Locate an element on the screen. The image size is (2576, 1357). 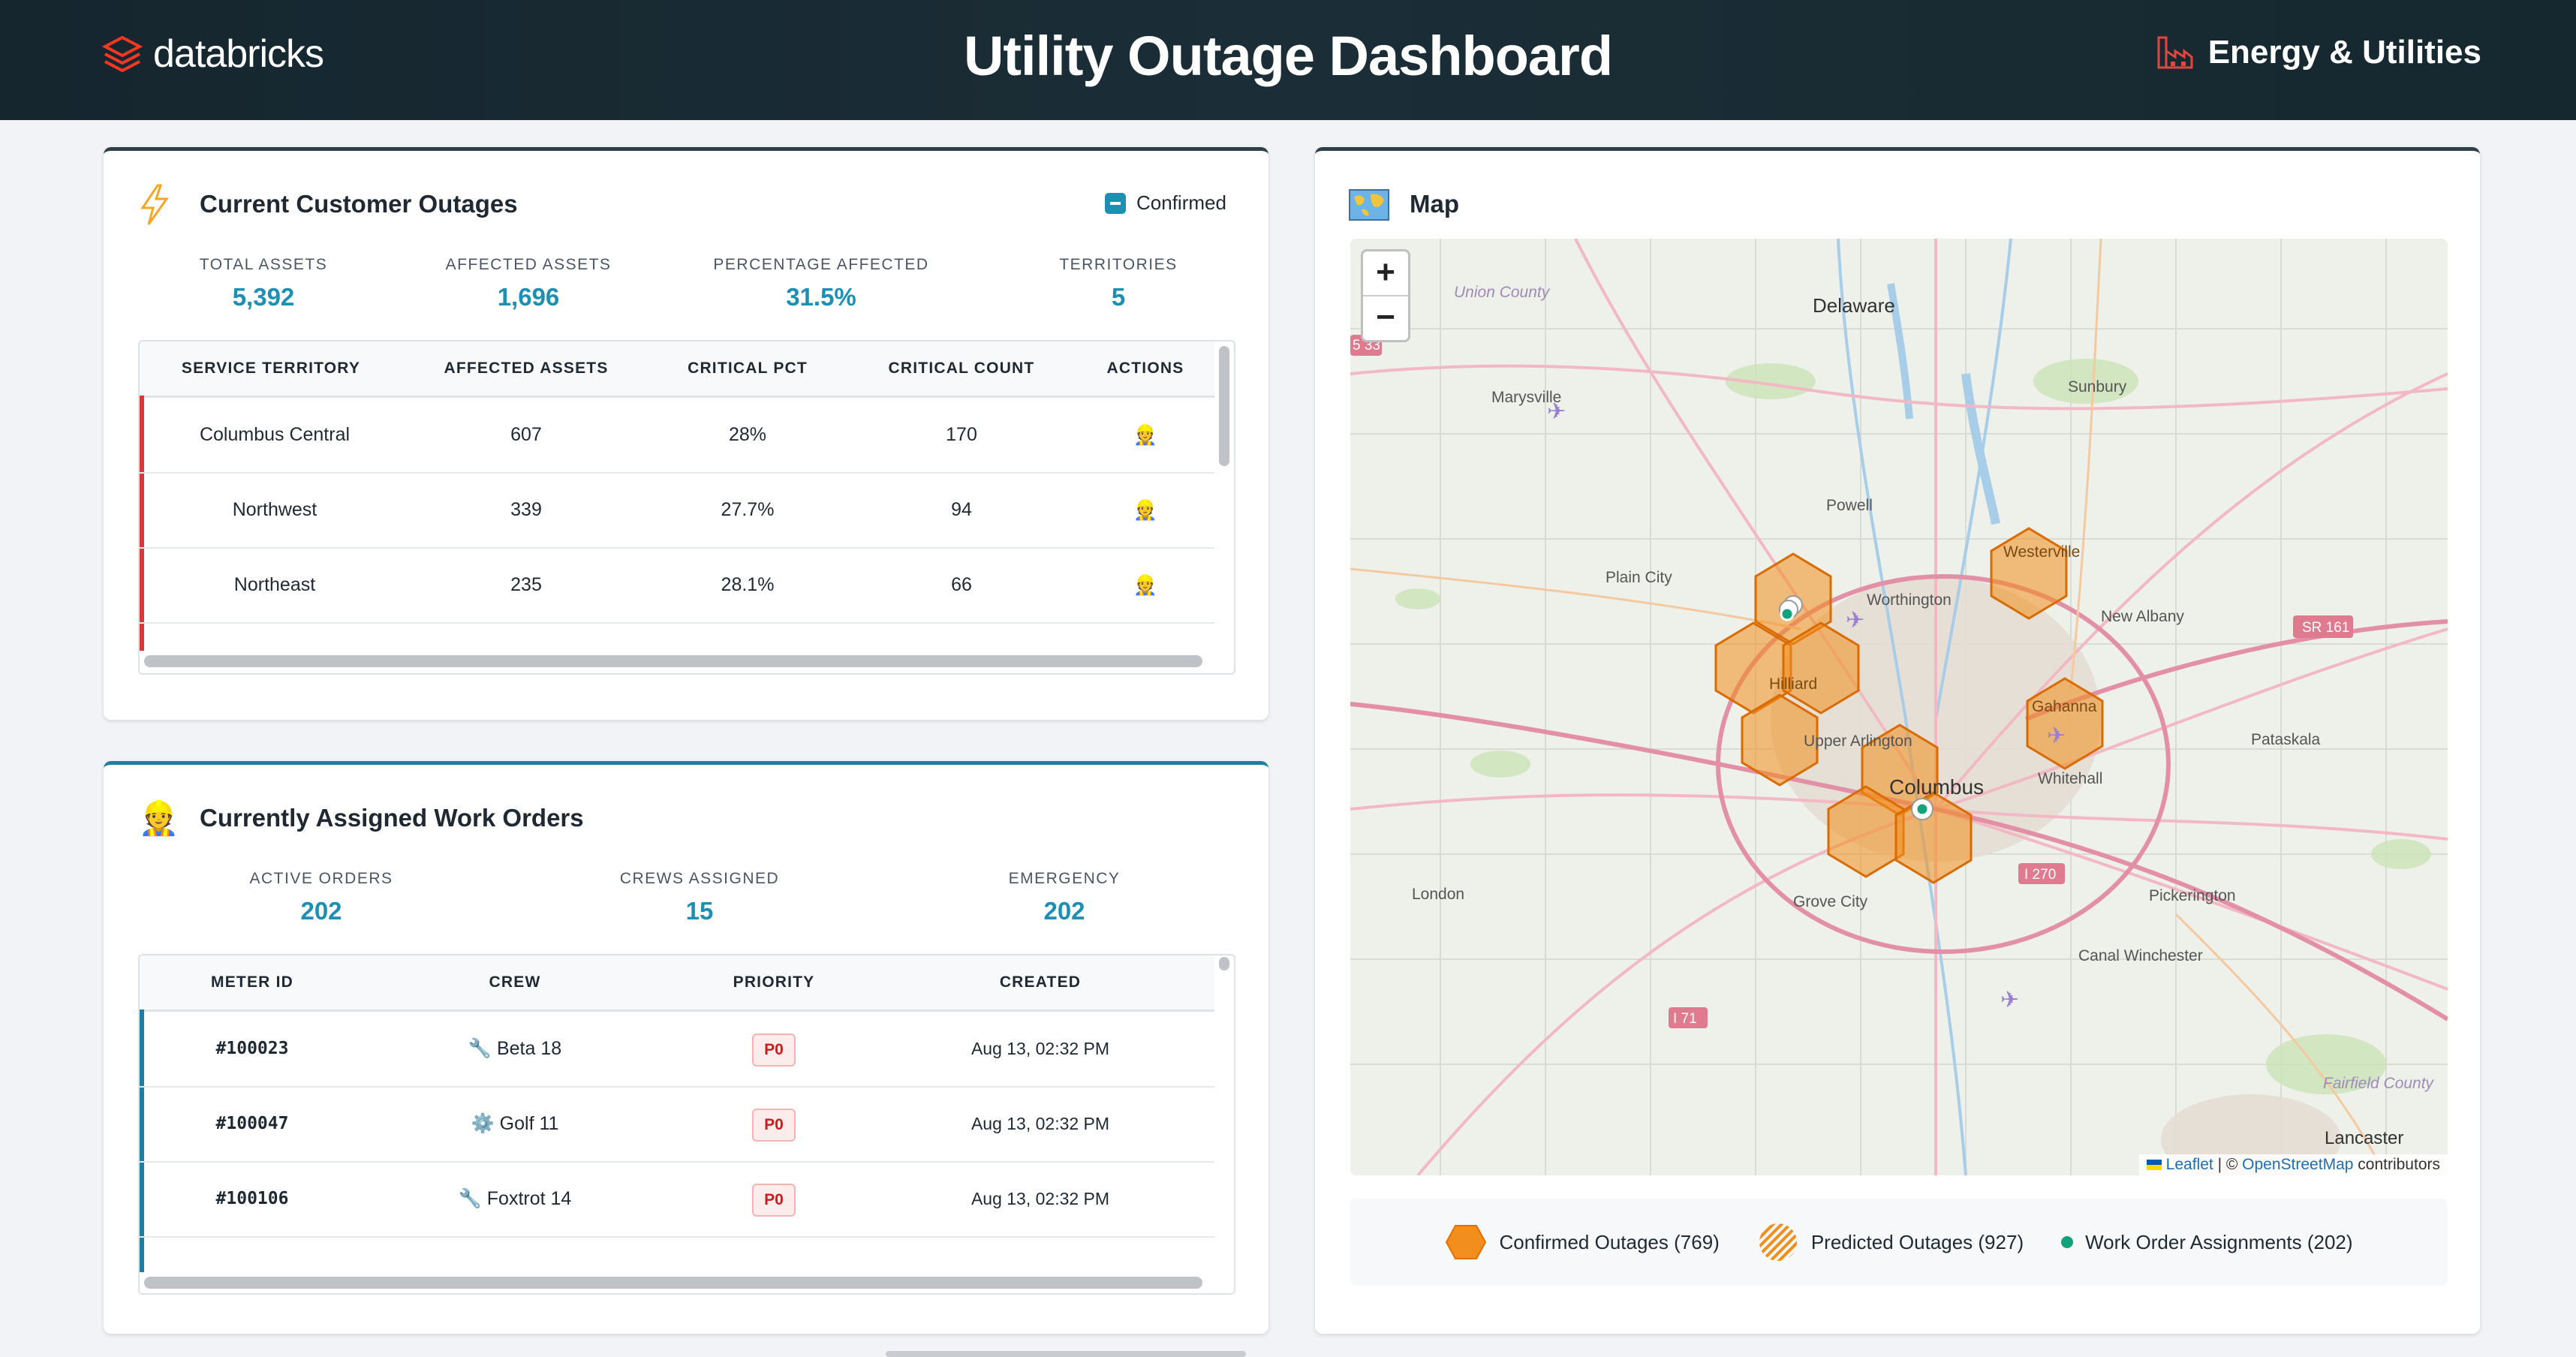
table-row: #100106 🔧 Foxtrot 14 P0 Aug 13, 02:32 PM is located at coordinates (677, 1199).